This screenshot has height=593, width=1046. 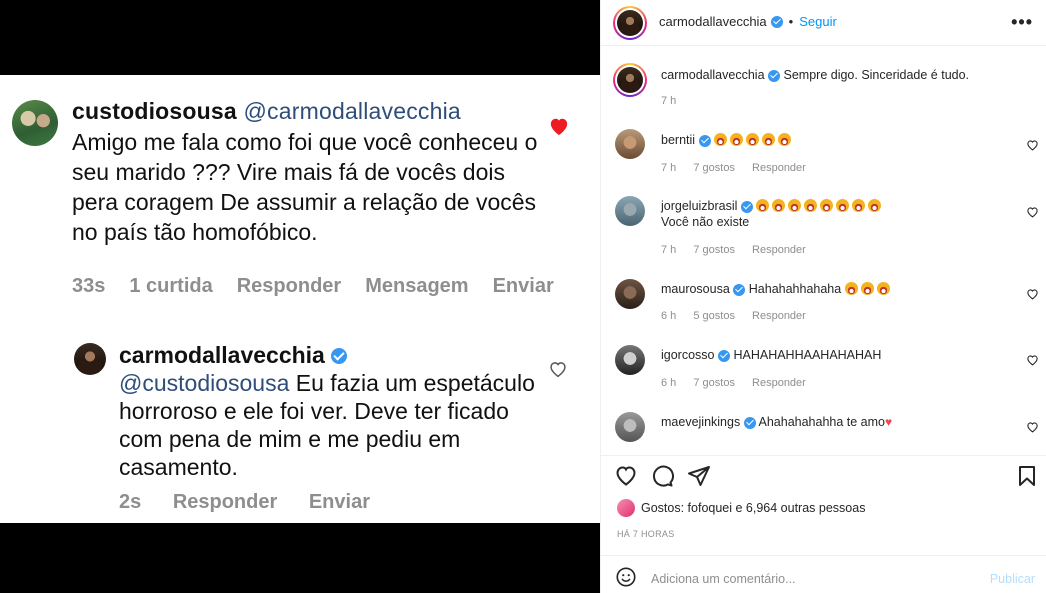 I want to click on add-comment-bar: Adiciona um comentário... Publicar, so click(x=823, y=574).